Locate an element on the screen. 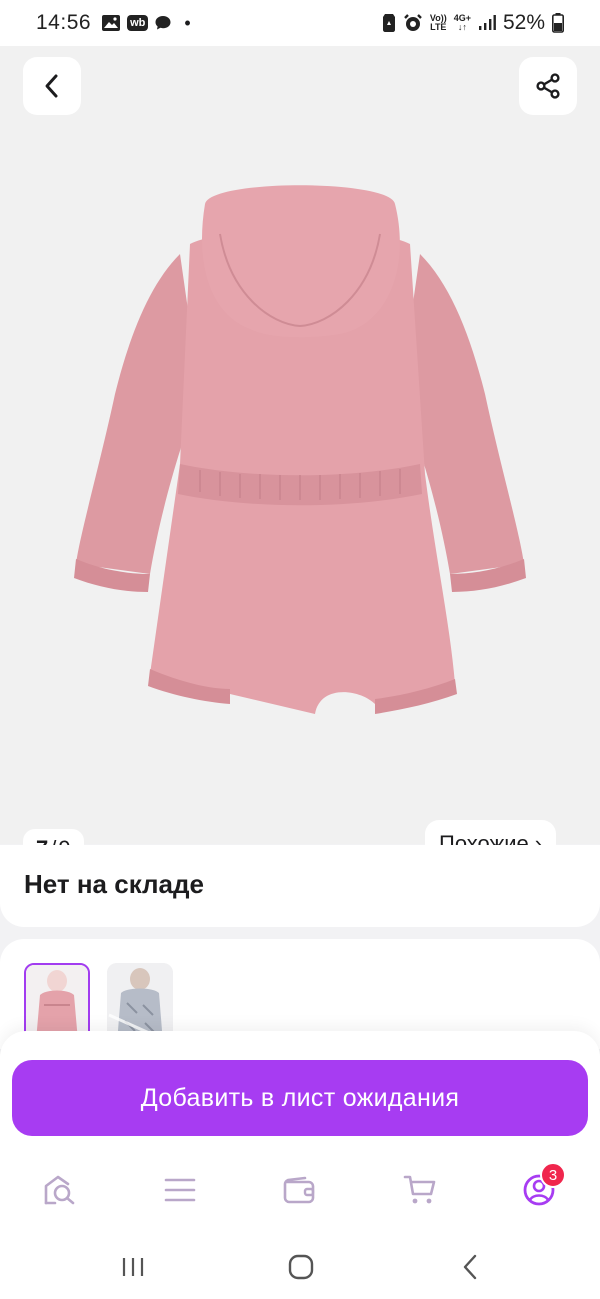  add-to-waitlist-button: Добавить в лист ожидания is located at coordinates (300, 1098).